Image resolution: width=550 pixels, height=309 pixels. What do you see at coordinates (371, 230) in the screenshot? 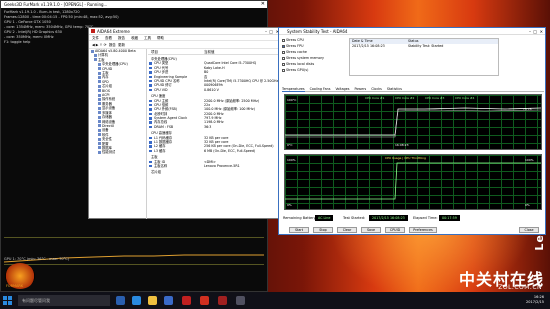
I see `save-button: Save` at bounding box center [371, 230].